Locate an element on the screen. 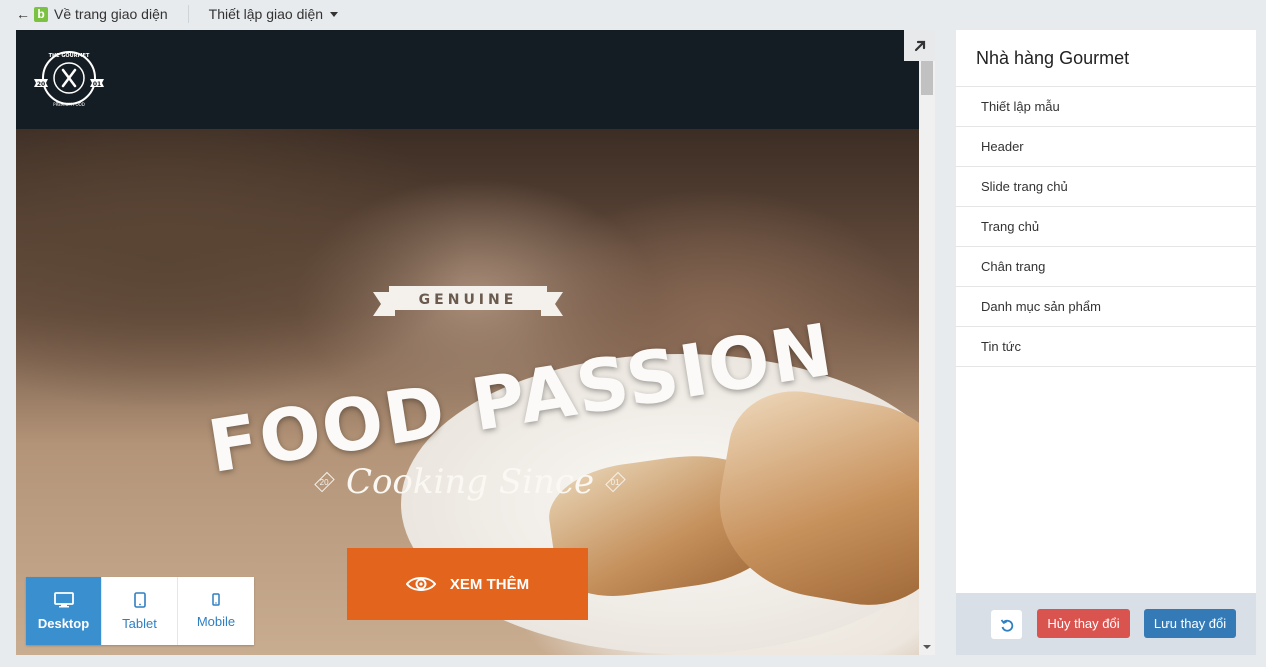 The height and width of the screenshot is (667, 1266). device-desktop-label: Desktop is located at coordinates (63, 623).